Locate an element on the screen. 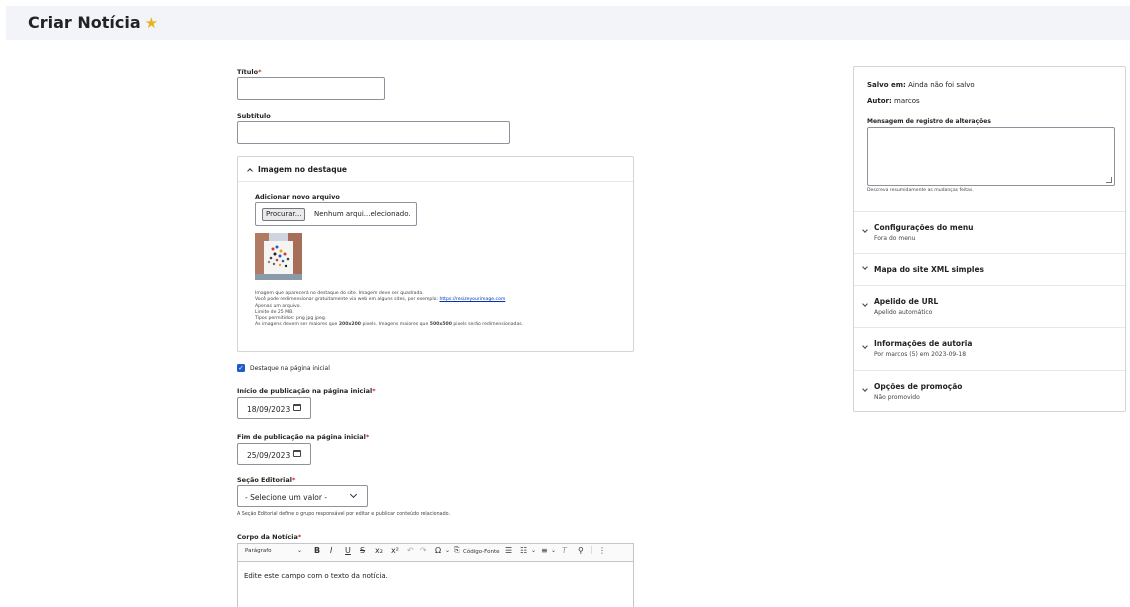  divider is located at coordinates (435, 181).